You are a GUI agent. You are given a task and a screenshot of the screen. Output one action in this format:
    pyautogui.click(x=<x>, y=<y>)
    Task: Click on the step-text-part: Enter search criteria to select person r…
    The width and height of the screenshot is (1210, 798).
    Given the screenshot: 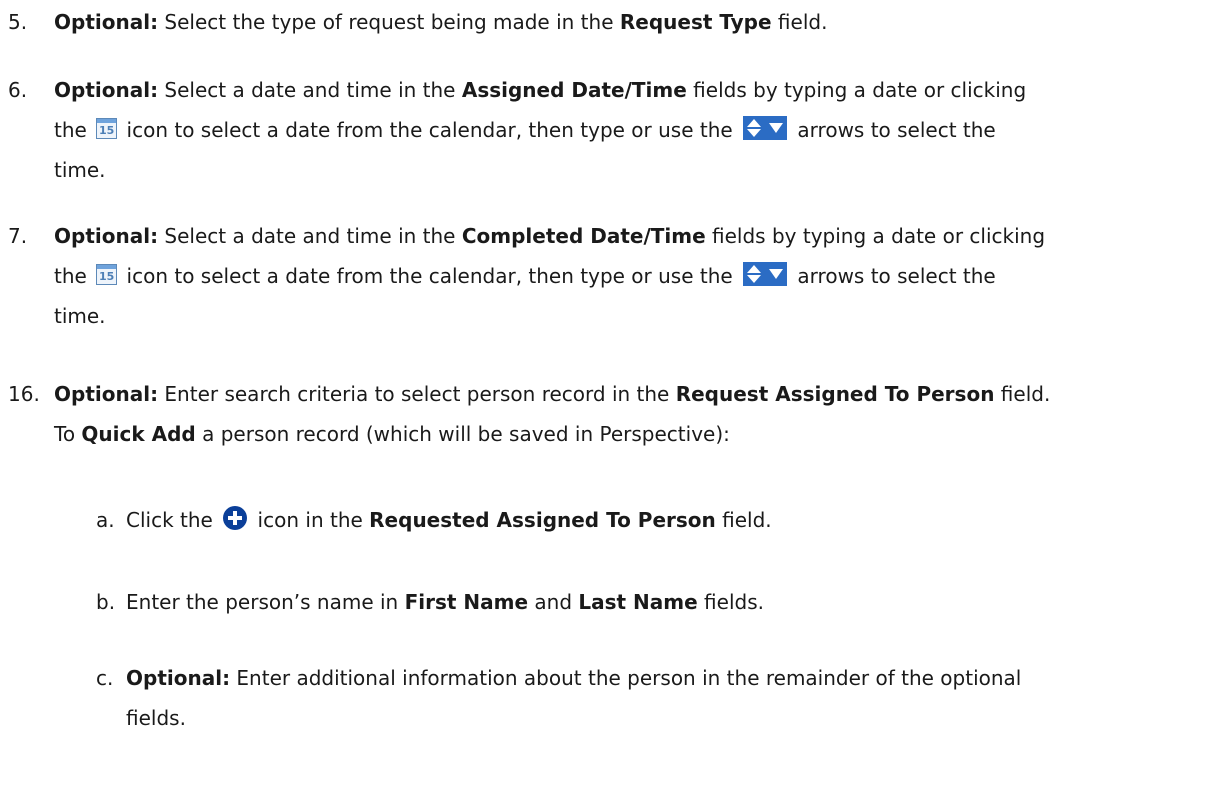 What is the action you would take?
    pyautogui.click(x=417, y=394)
    